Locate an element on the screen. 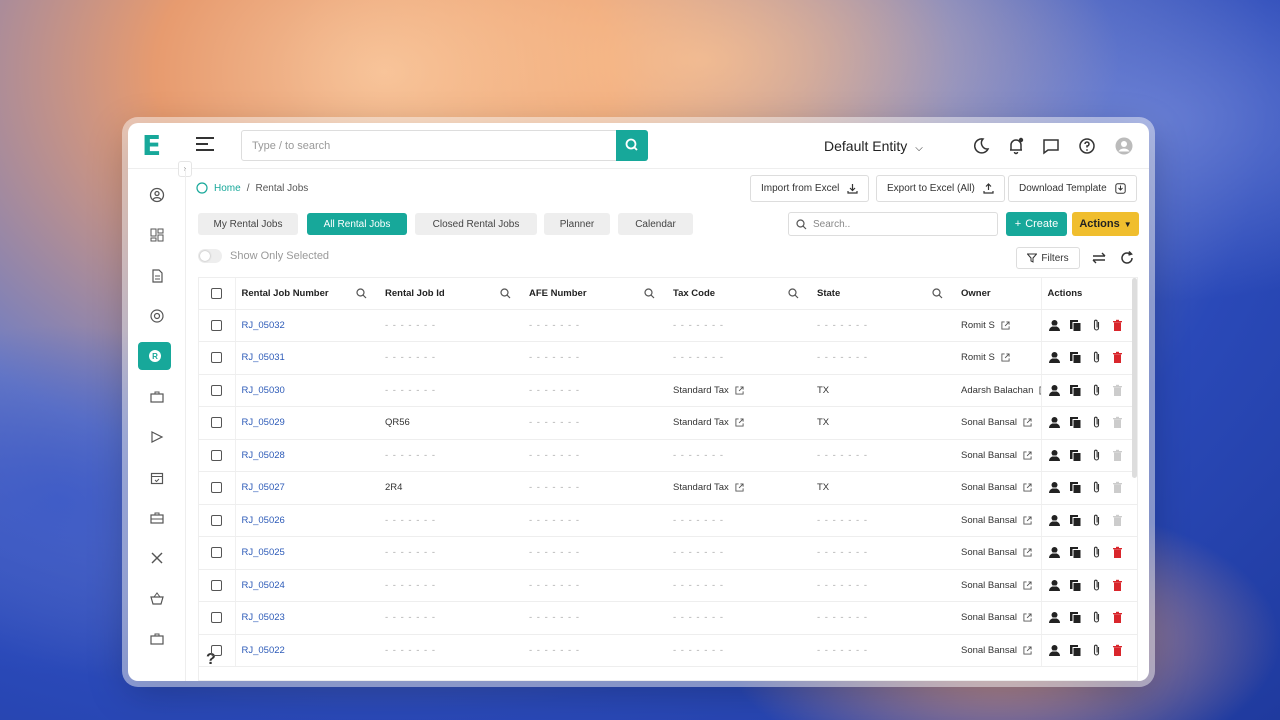 This screenshot has height=720, width=1280. export-excel-button: Export to Excel (All) is located at coordinates (940, 188).